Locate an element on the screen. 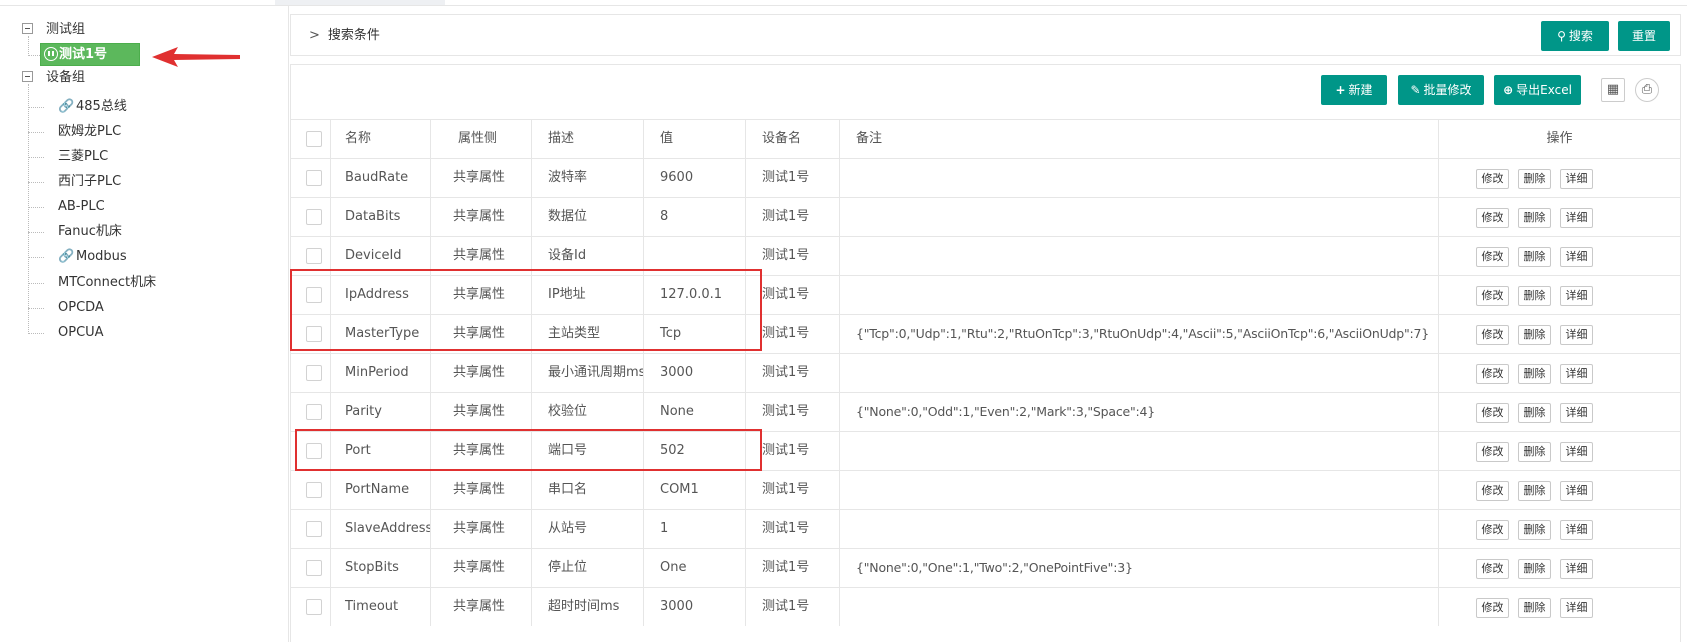 The width and height of the screenshot is (1687, 642). header-ops: 操作 is located at coordinates (1559, 138).